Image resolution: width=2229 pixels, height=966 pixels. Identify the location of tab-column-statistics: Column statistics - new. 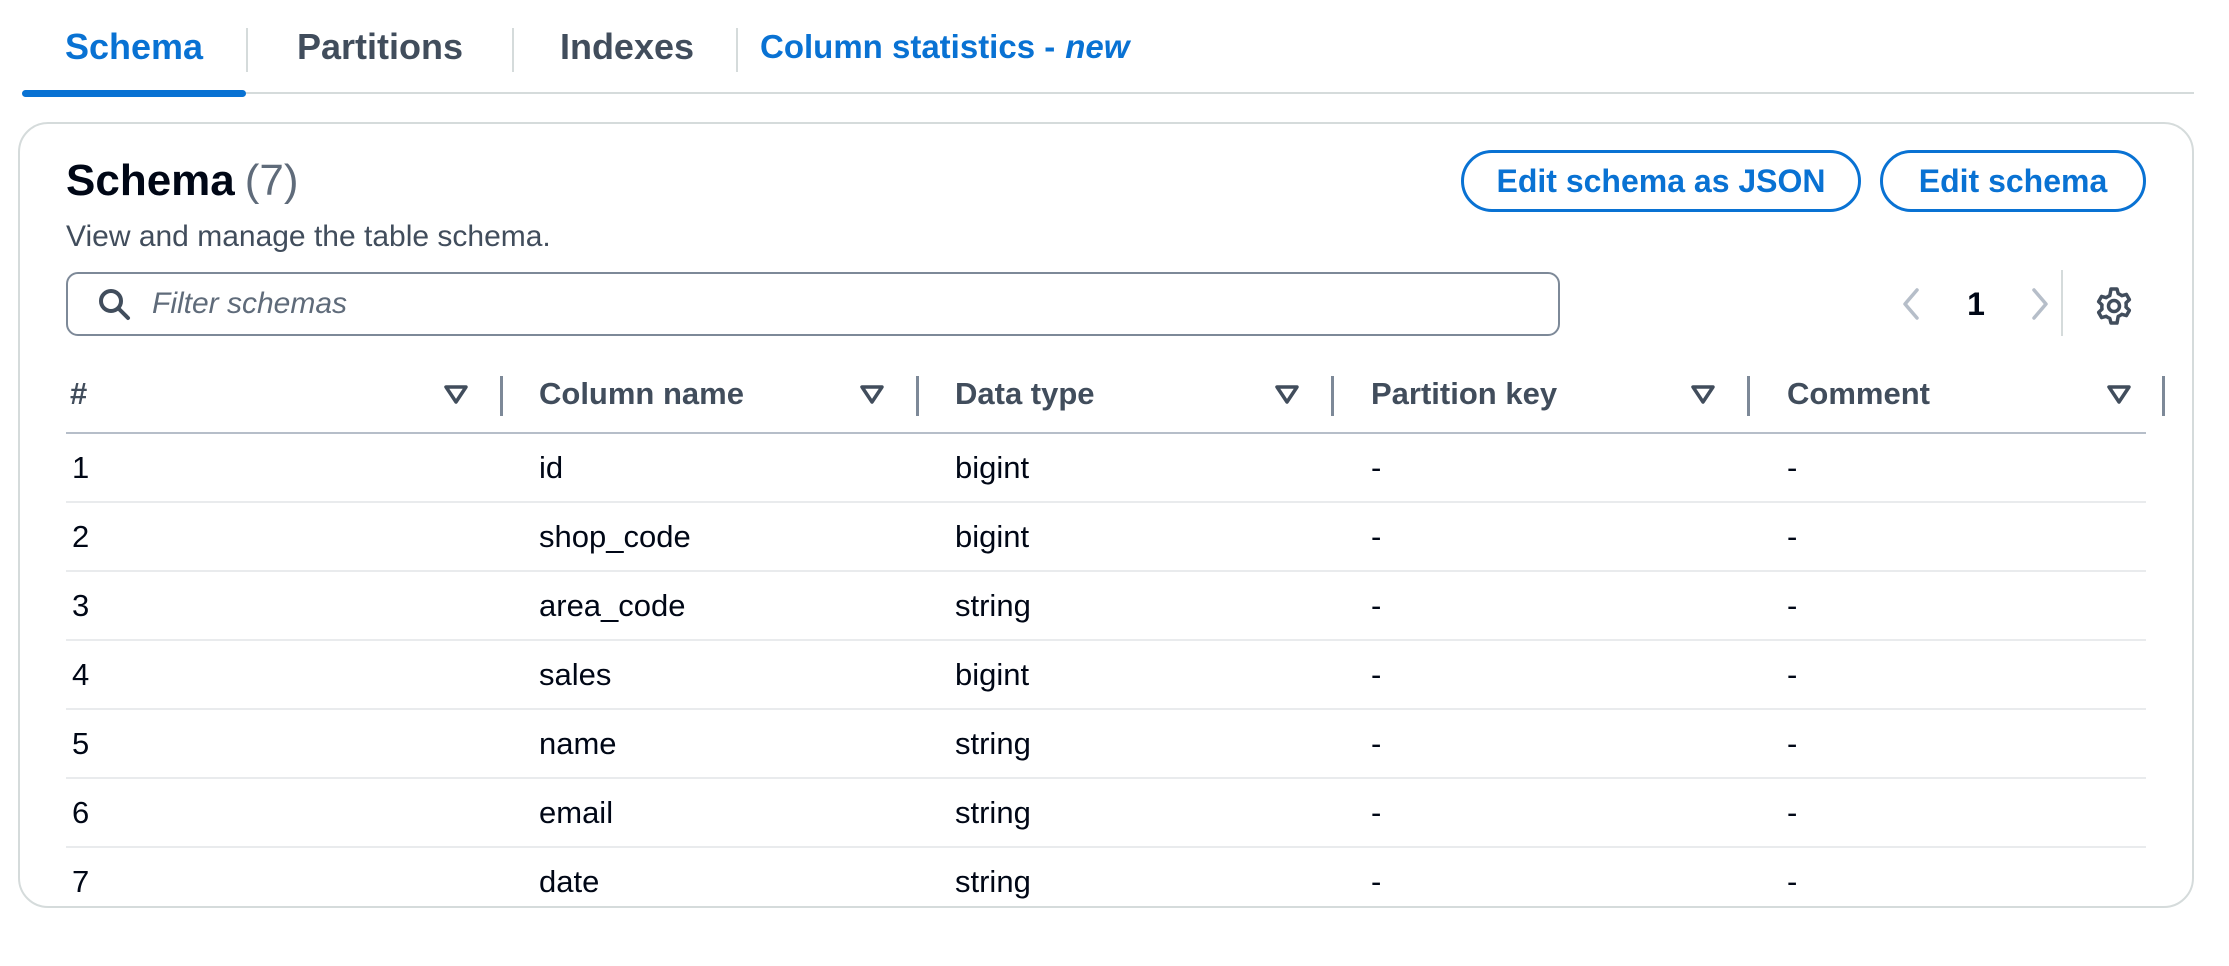
(960, 47).